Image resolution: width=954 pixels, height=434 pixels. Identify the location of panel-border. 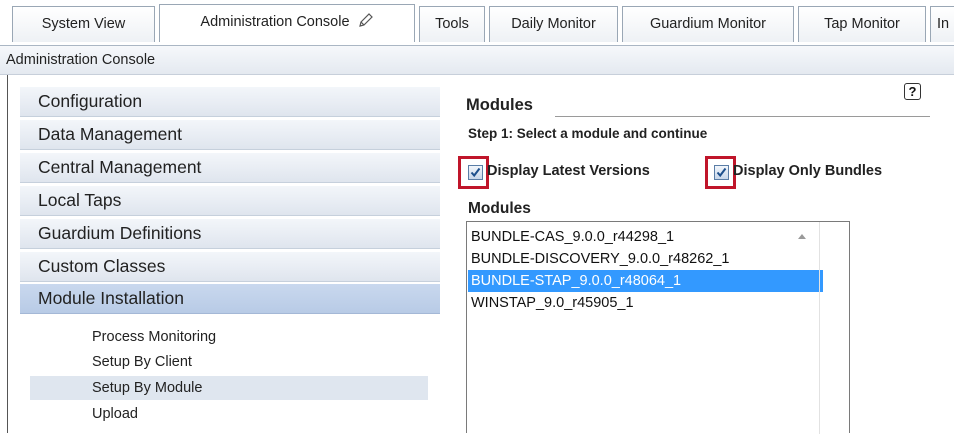
(7, 254).